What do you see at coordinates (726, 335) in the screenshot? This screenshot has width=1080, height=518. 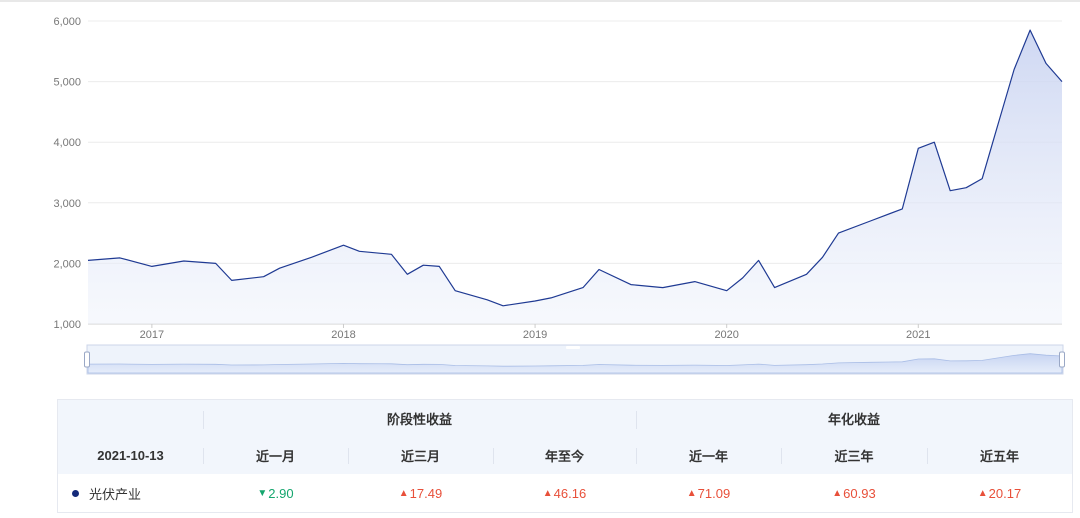 I see `x-tick-label: 2020` at bounding box center [726, 335].